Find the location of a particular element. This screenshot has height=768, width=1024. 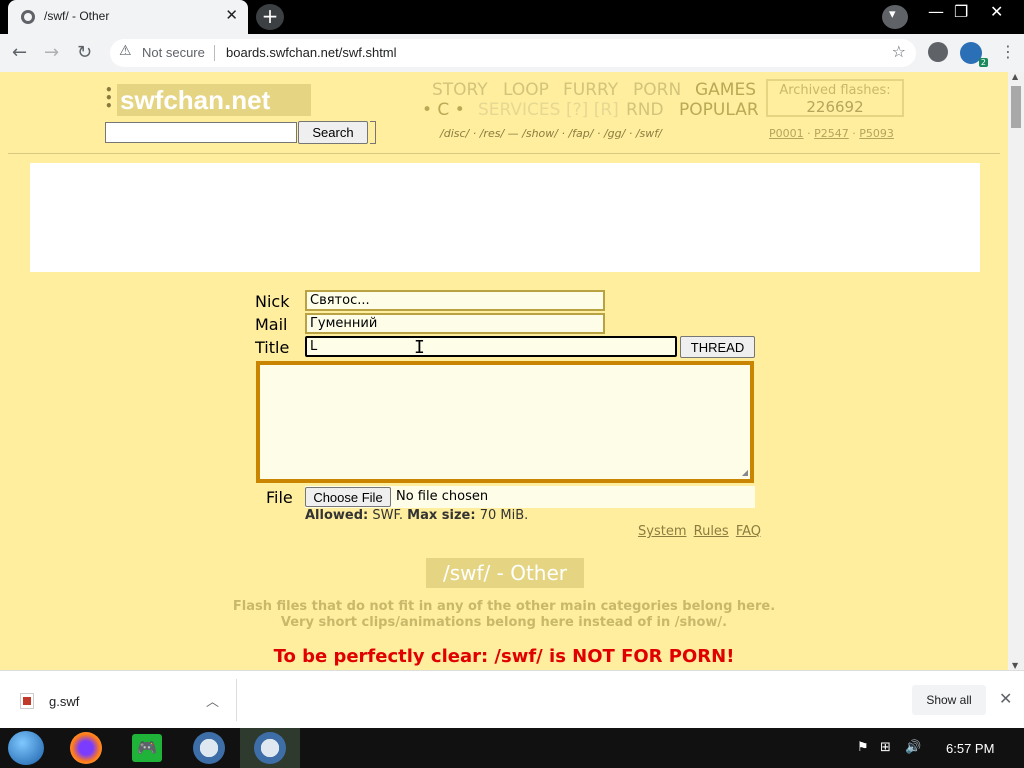

category-help-random: [?] [R] is located at coordinates (592, 110).